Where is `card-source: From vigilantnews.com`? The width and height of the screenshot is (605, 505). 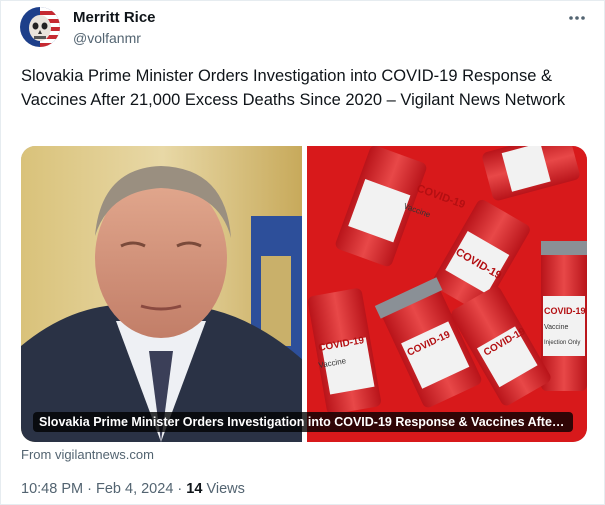
card-source: From vigilantnews.com is located at coordinates (87, 454).